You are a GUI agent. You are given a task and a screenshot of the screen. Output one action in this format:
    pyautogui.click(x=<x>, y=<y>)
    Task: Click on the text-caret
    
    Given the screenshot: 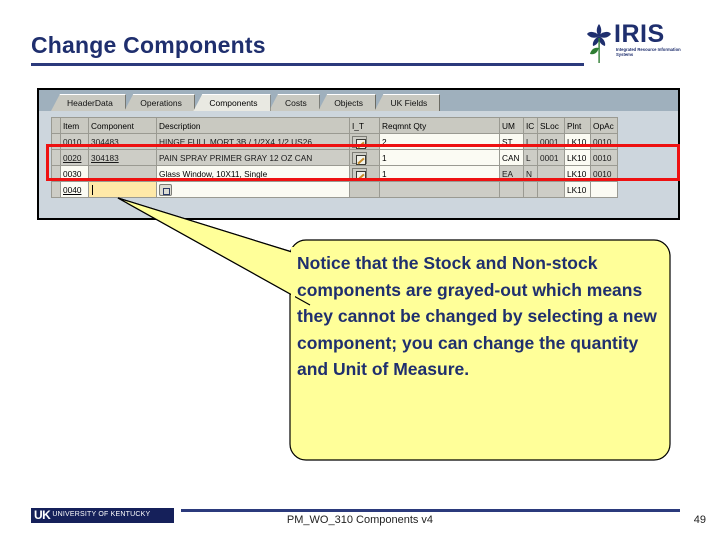 What is the action you would take?
    pyautogui.click(x=92, y=190)
    